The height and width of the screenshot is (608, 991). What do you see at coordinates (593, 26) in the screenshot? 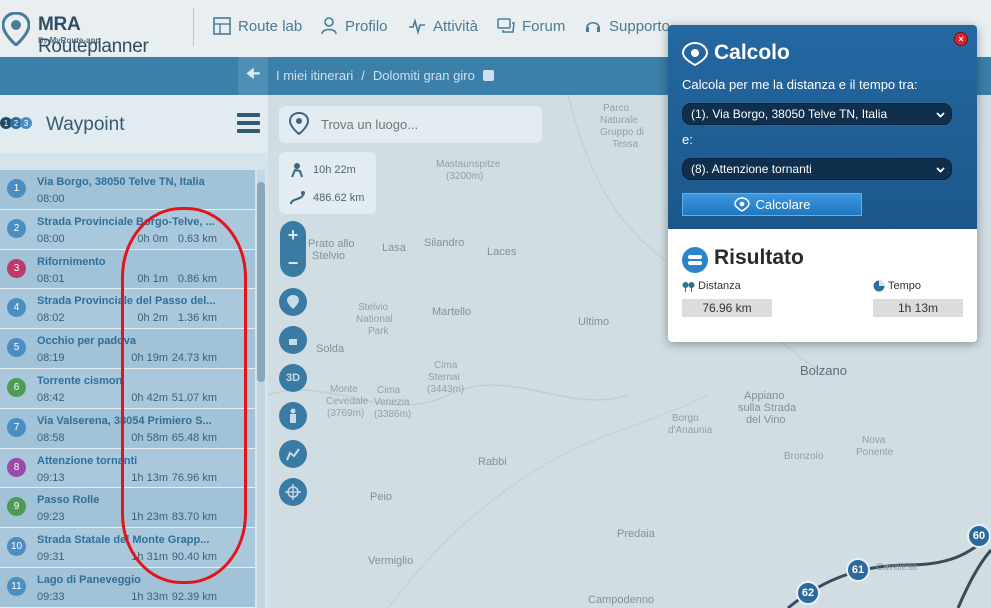
I see `headset-icon` at bounding box center [593, 26].